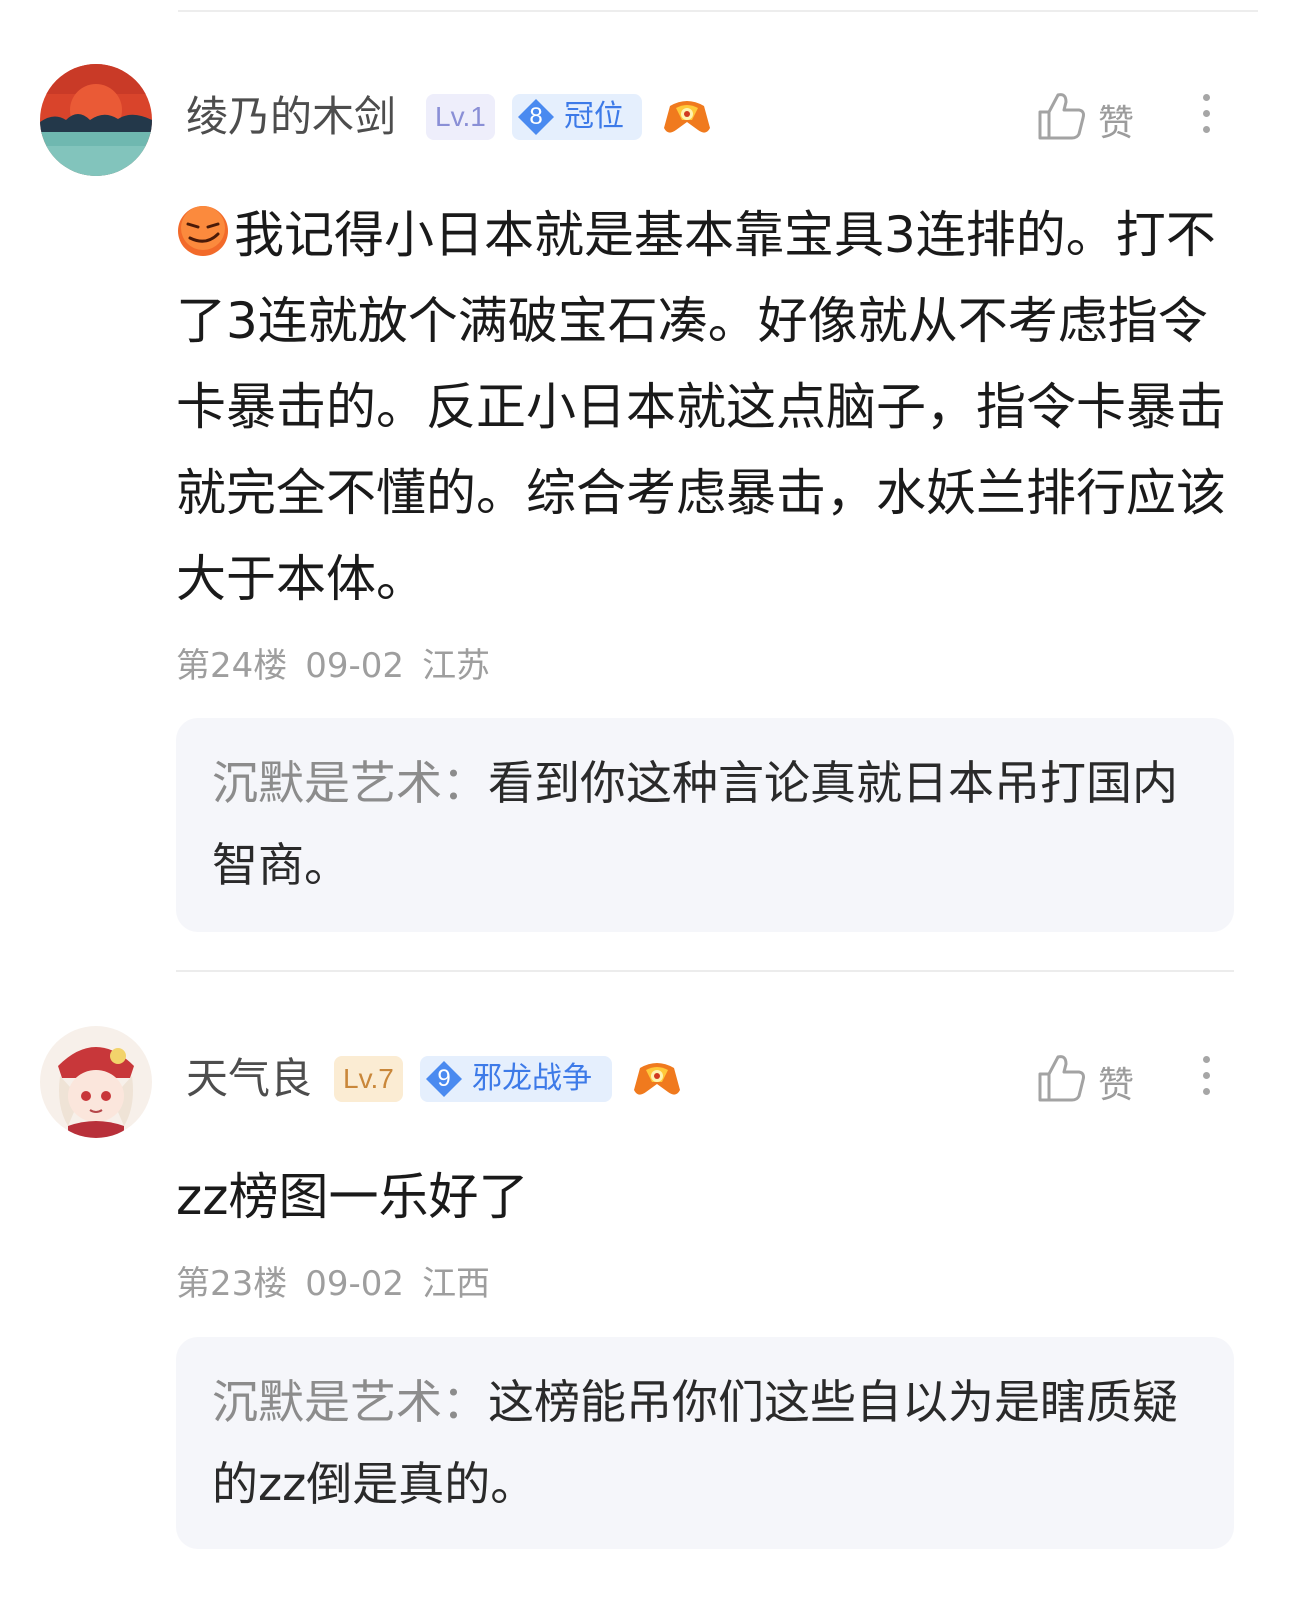 The image size is (1300, 1600). What do you see at coordinates (460, 117) in the screenshot?
I see `level-badge: Lv.1` at bounding box center [460, 117].